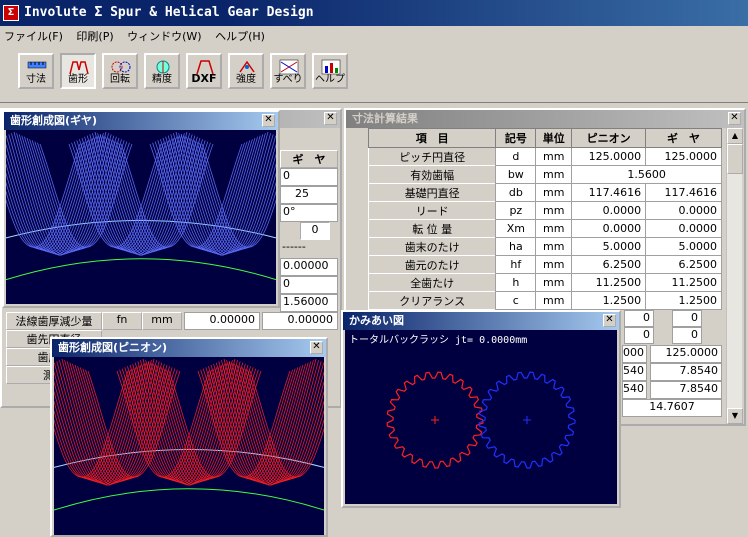  What do you see at coordinates (683, 282) in the screenshot?
I see `row-gear-value: 11.2500` at bounding box center [683, 282].